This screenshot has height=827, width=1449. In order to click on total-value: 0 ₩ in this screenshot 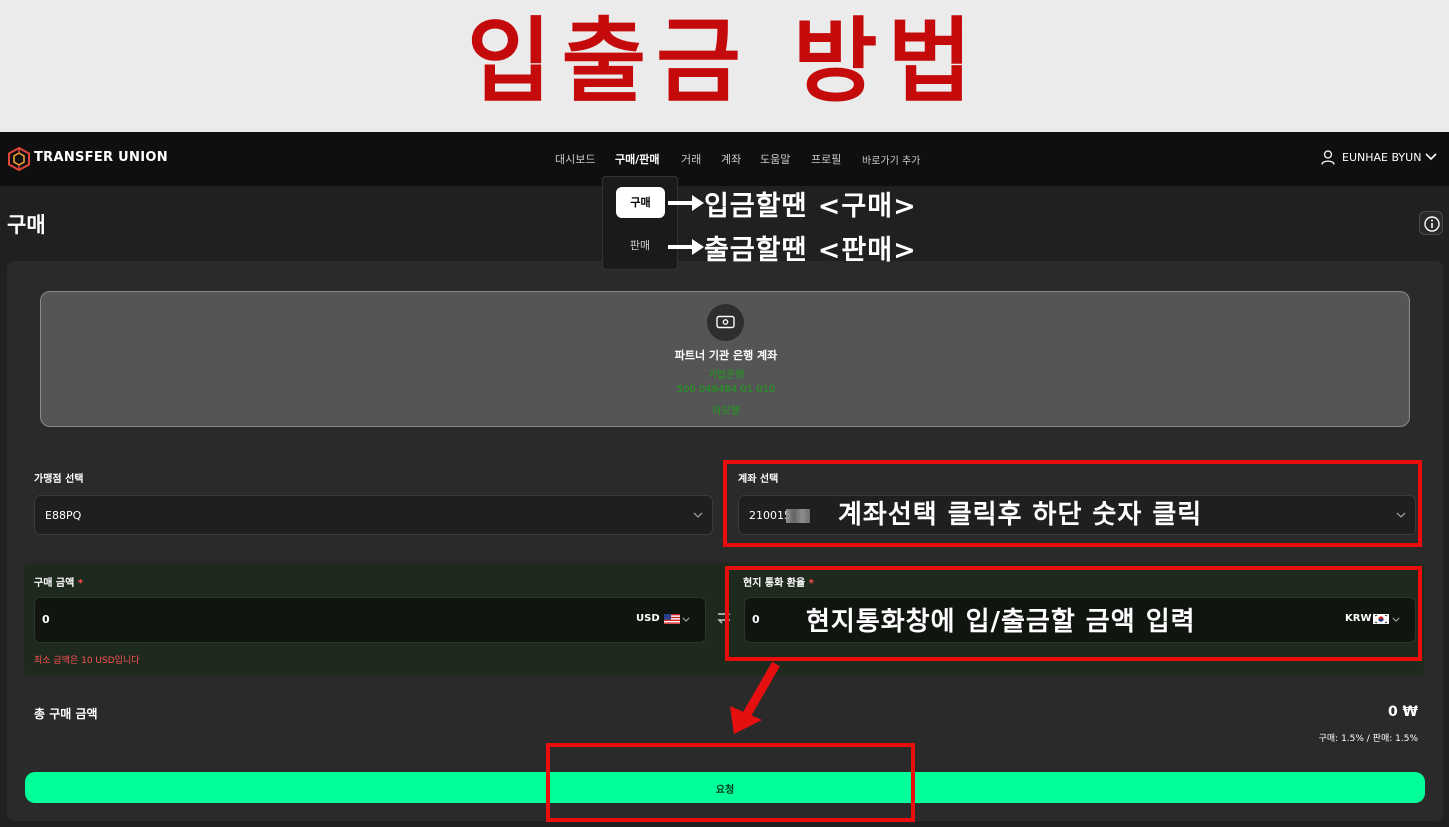, I will do `click(1402, 712)`.